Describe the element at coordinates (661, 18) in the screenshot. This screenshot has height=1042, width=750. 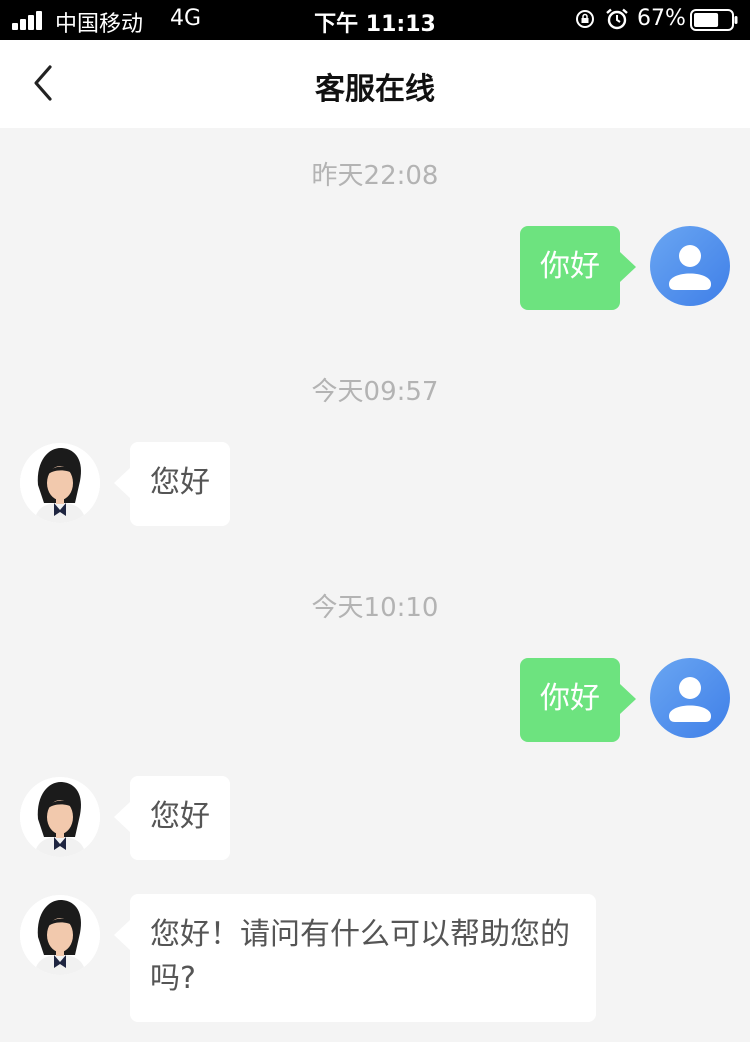
I see `battery-percent: 67%` at that location.